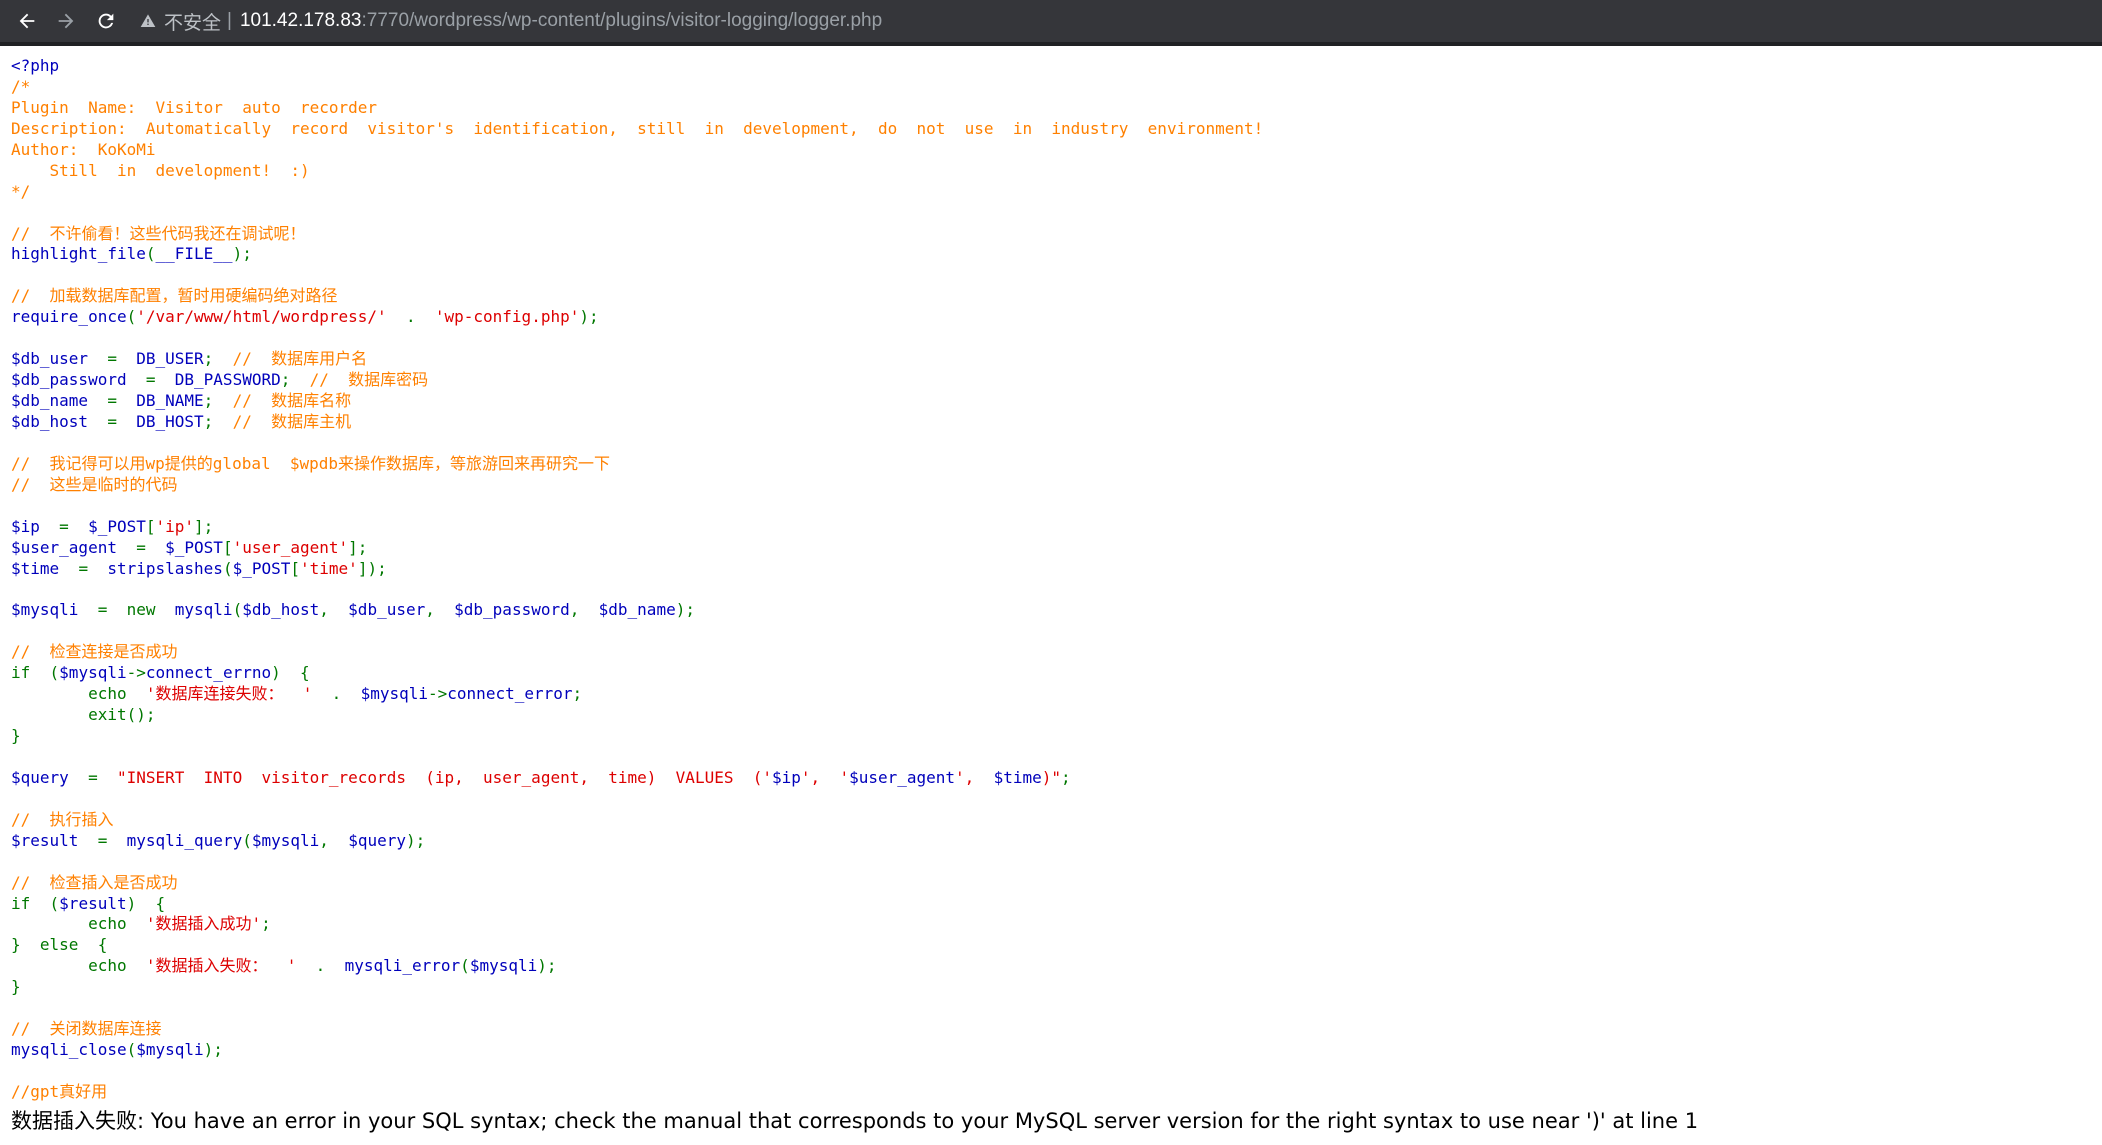 Image resolution: width=2102 pixels, height=1145 pixels. I want to click on code-token: '数据插入成功', so click(203, 924).